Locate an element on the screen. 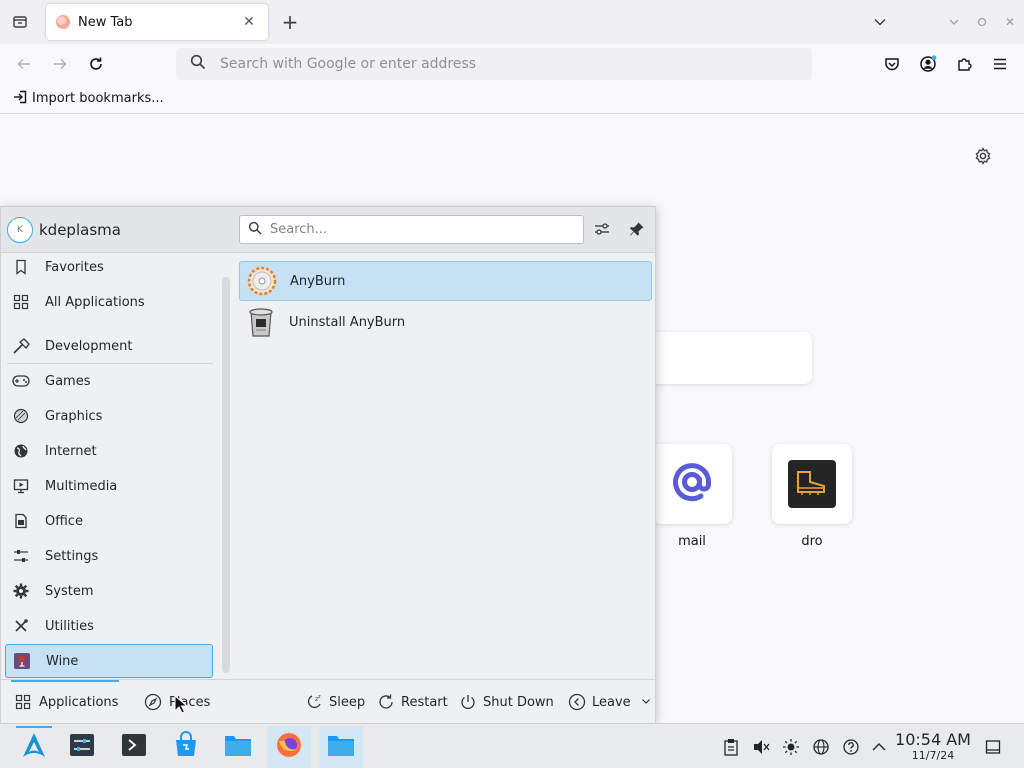 Image resolution: width=1024 pixels, height=768 pixels. compass-icon is located at coordinates (153, 702).